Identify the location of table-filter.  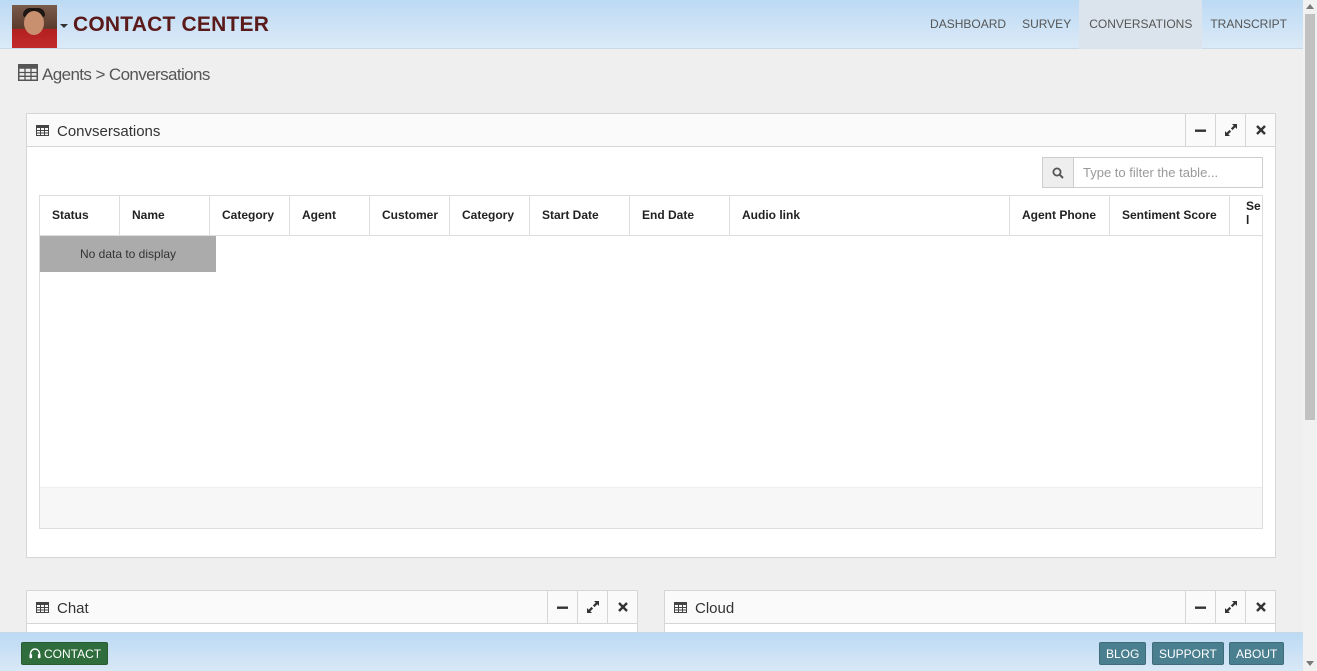
(1152, 172).